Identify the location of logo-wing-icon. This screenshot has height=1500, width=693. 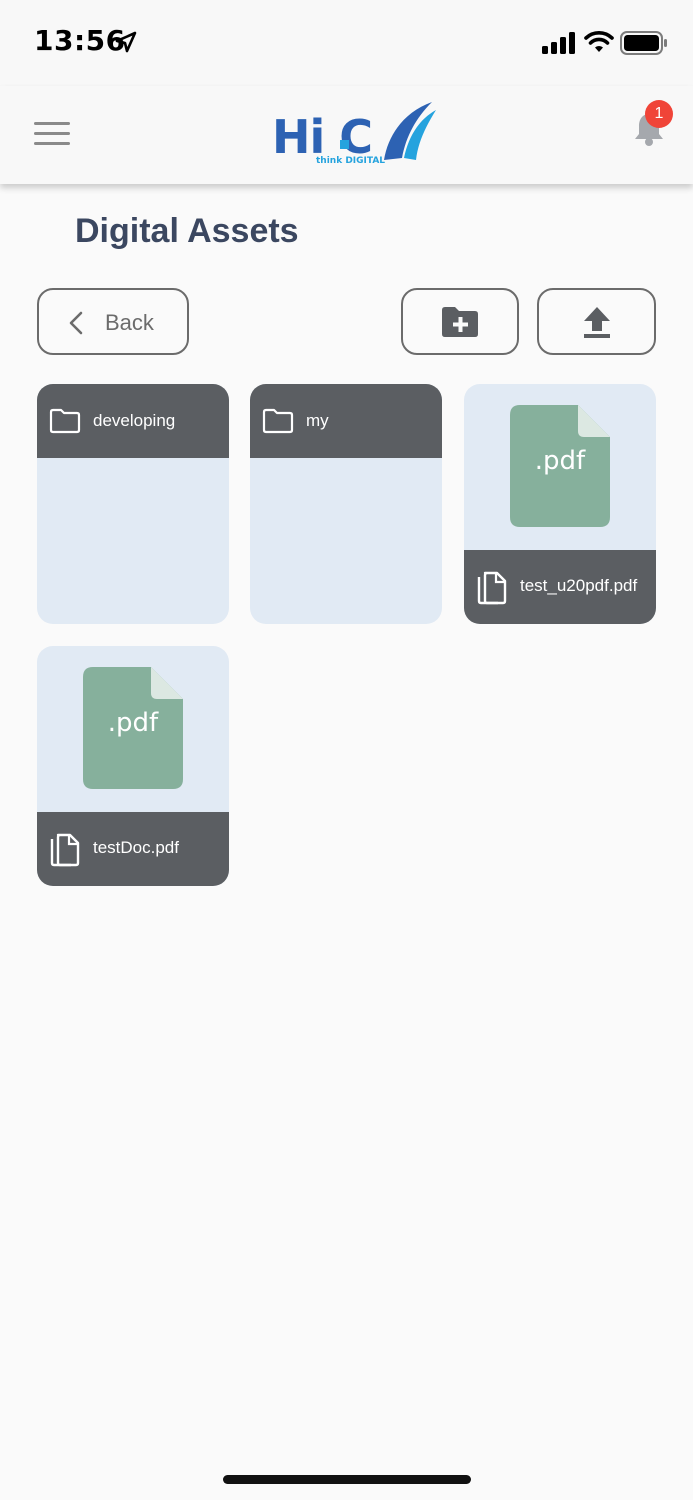
(410, 131).